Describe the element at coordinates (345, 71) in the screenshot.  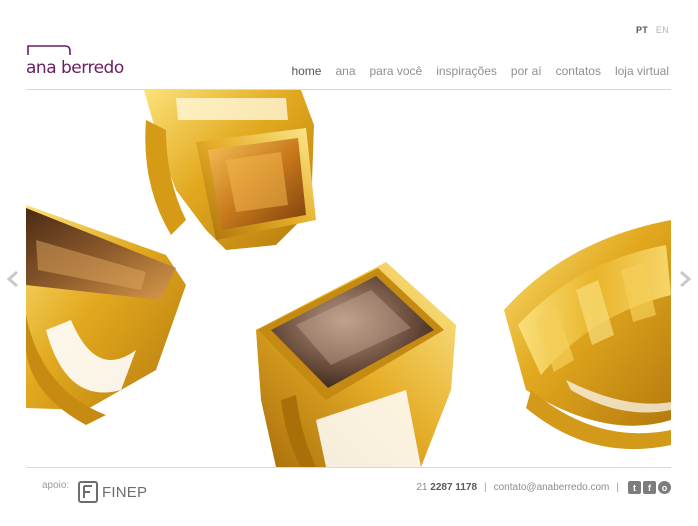
I see `nav-ana: ana` at that location.